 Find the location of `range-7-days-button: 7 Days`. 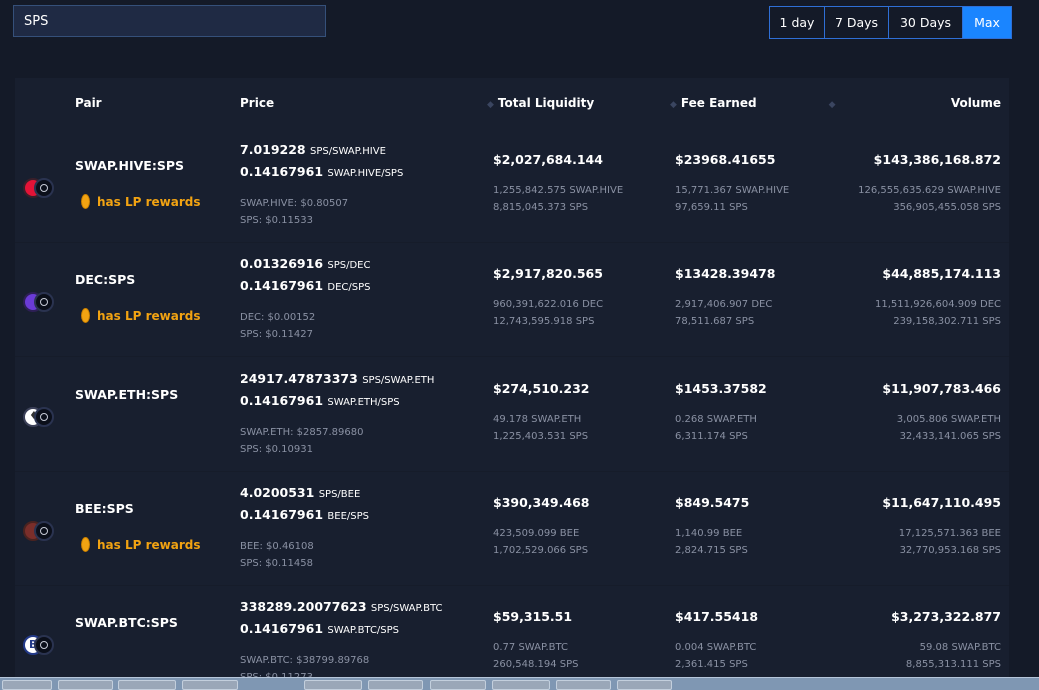

range-7-days-button: 7 Days is located at coordinates (857, 22).